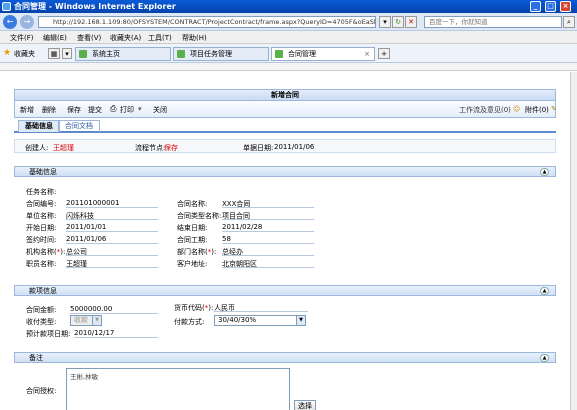  Describe the element at coordinates (285, 146) in the screenshot. I see `document-info-bar: 创建人: 王超瑾 流程节点: 保存 单据日期: 2011/01/06` at that location.